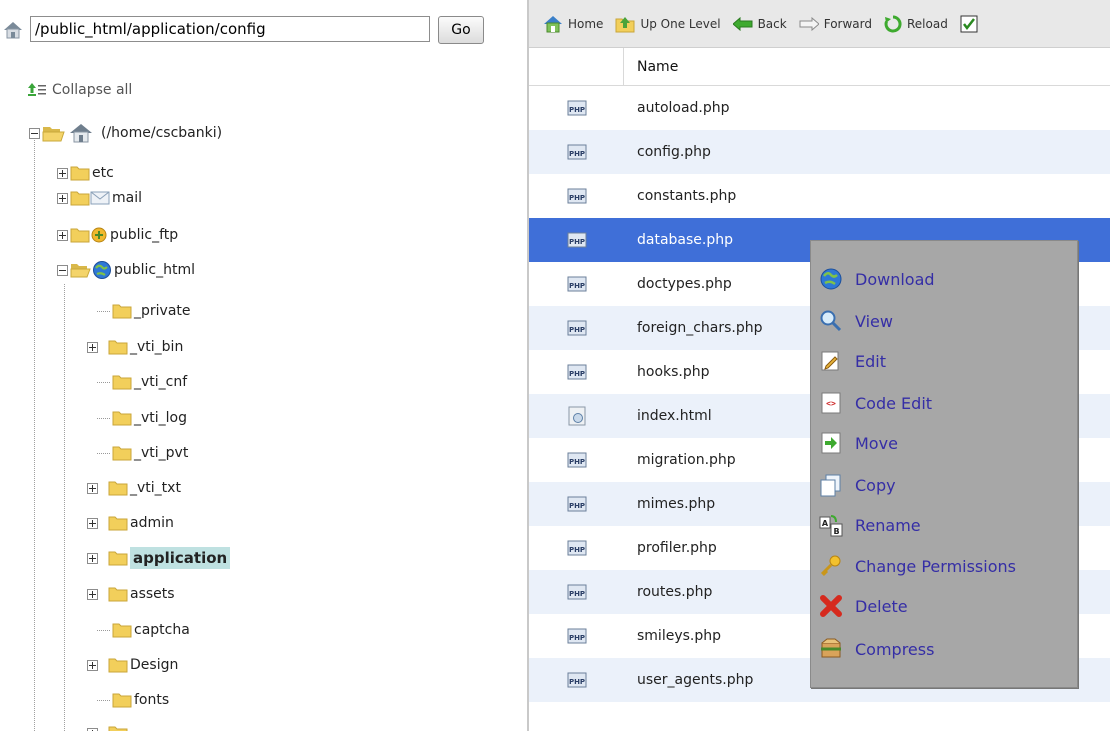 This screenshot has width=1110, height=731. What do you see at coordinates (830, 566) in the screenshot?
I see `key-icon` at bounding box center [830, 566].